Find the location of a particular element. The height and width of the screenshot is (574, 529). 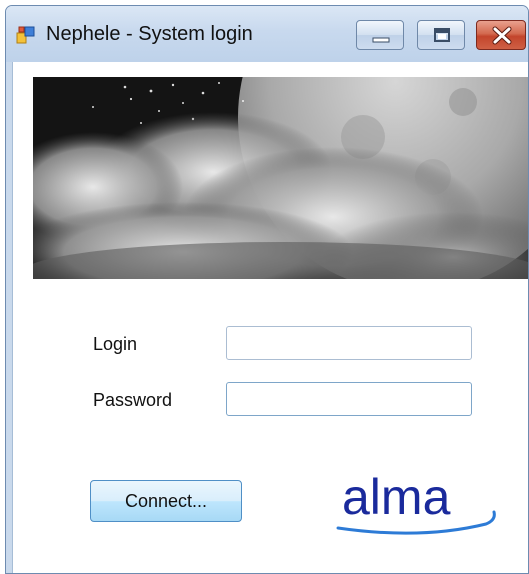

alma-logo: alma is located at coordinates (416, 502).